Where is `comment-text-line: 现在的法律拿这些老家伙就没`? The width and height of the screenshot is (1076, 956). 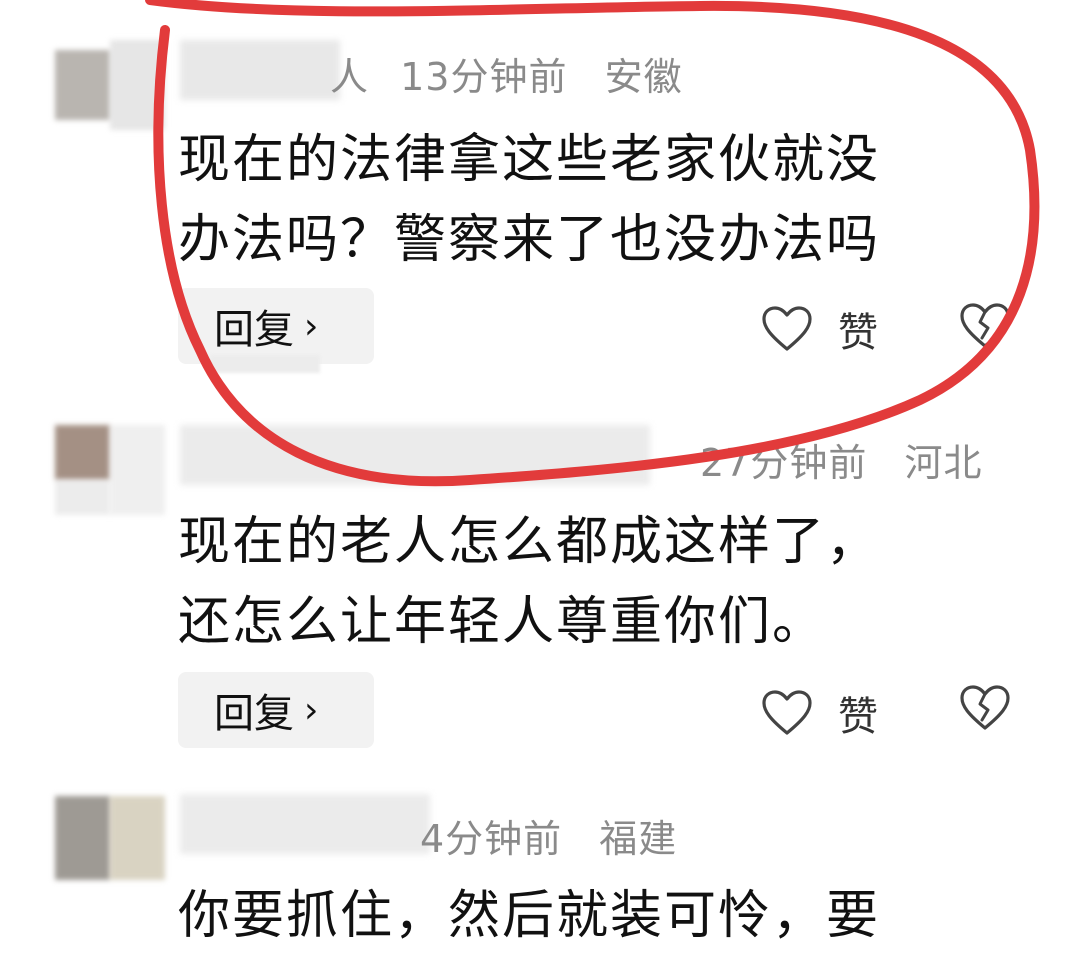
comment-text-line: 现在的法律拿这些老家伙就没 is located at coordinates (529, 160).